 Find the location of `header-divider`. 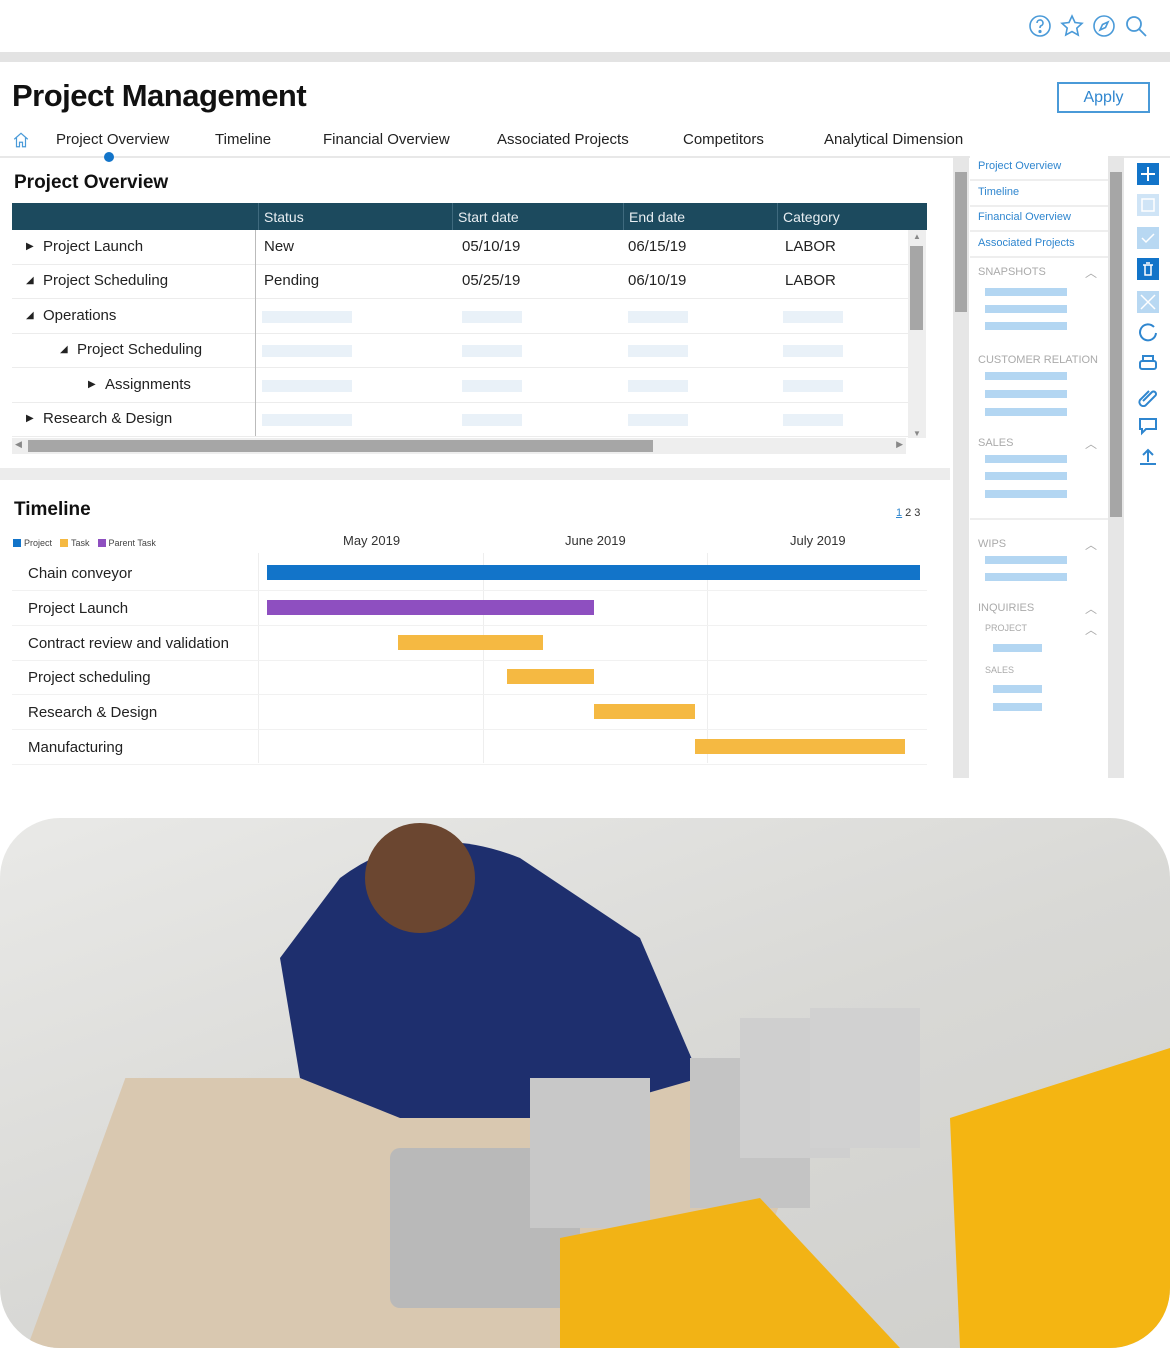

header-divider is located at coordinates (258, 216).